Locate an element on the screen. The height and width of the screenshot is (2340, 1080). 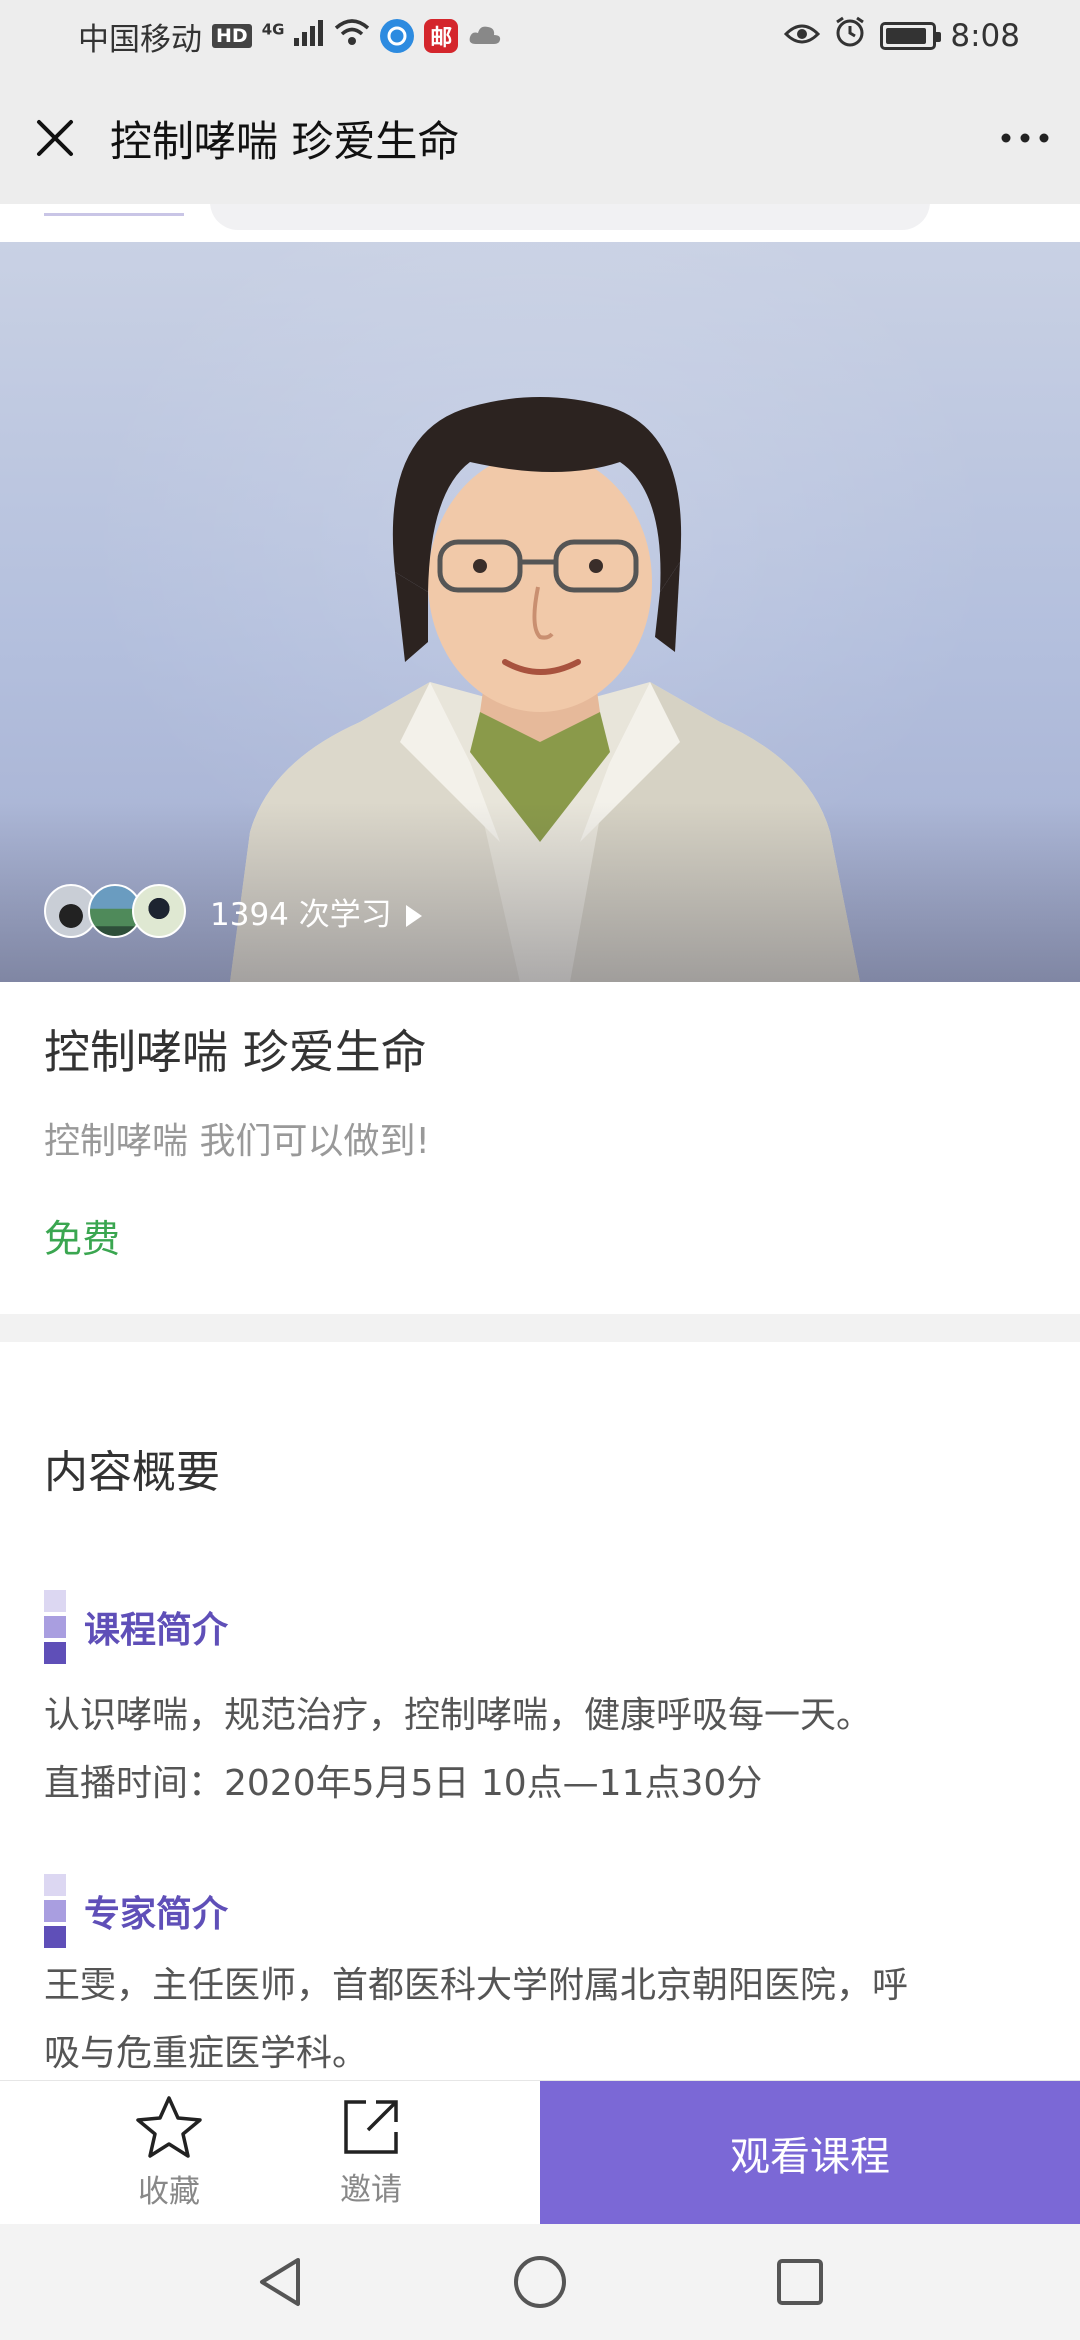
watch-course-button: 观看课程 is located at coordinates (810, 2153).